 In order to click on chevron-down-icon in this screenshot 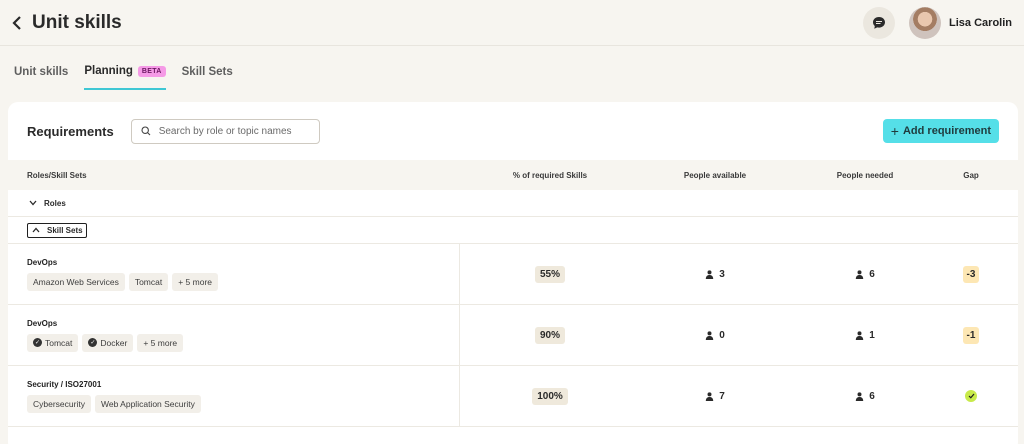, I will do `click(33, 203)`.